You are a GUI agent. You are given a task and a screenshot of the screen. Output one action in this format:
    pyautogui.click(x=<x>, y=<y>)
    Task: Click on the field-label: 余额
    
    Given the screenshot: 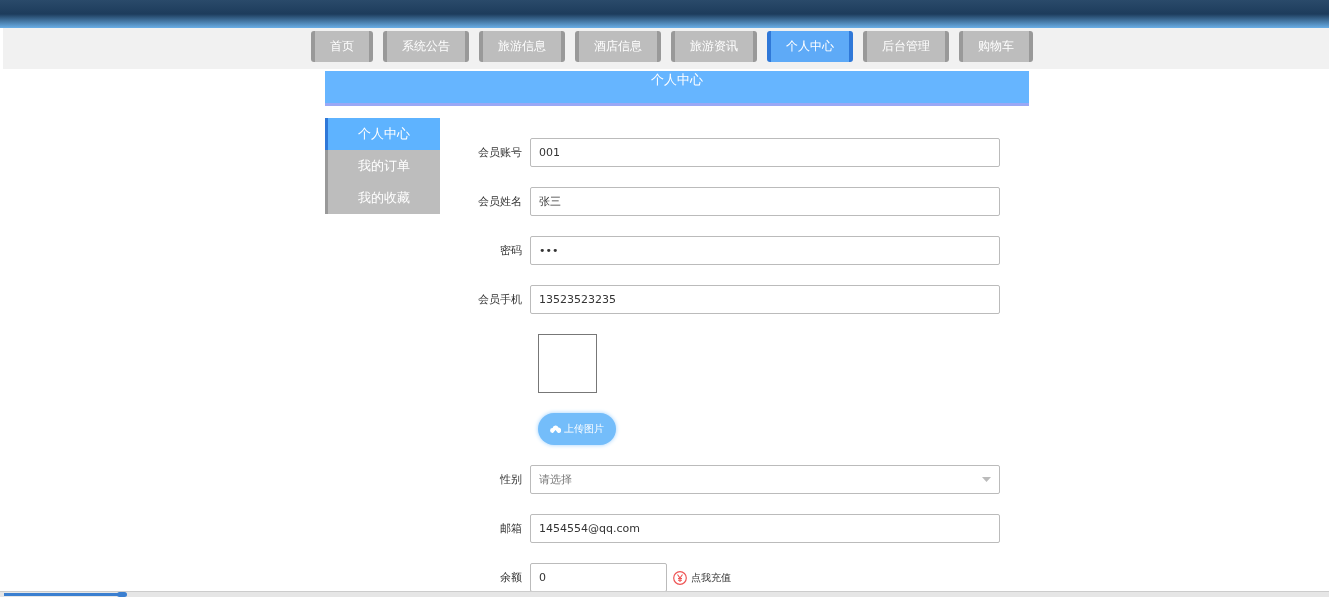 What is the action you would take?
    pyautogui.click(x=511, y=577)
    